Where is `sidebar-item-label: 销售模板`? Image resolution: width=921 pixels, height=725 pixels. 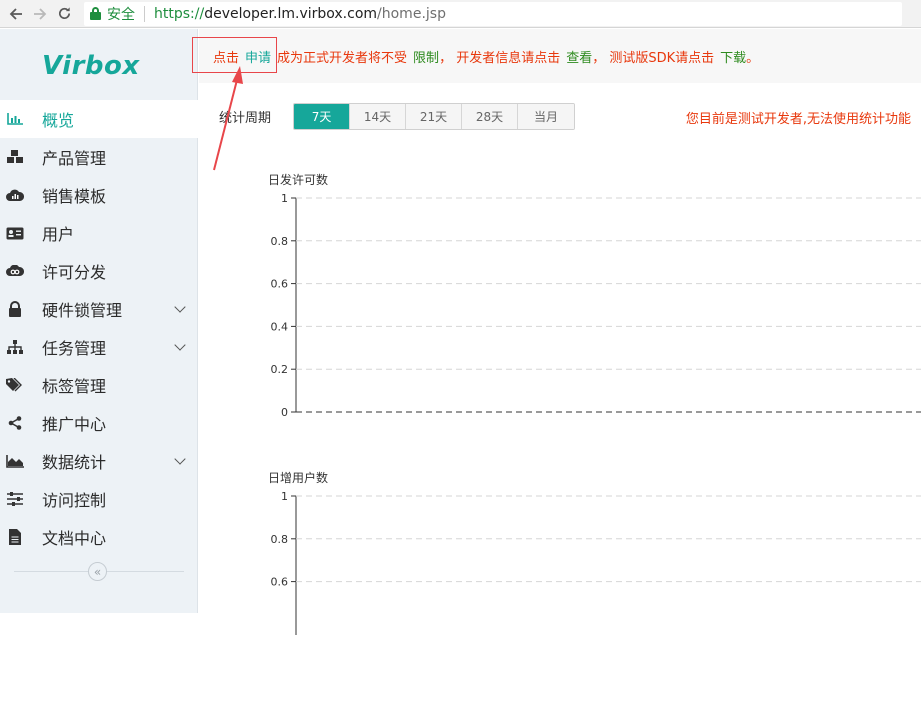 sidebar-item-label: 销售模板 is located at coordinates (74, 196).